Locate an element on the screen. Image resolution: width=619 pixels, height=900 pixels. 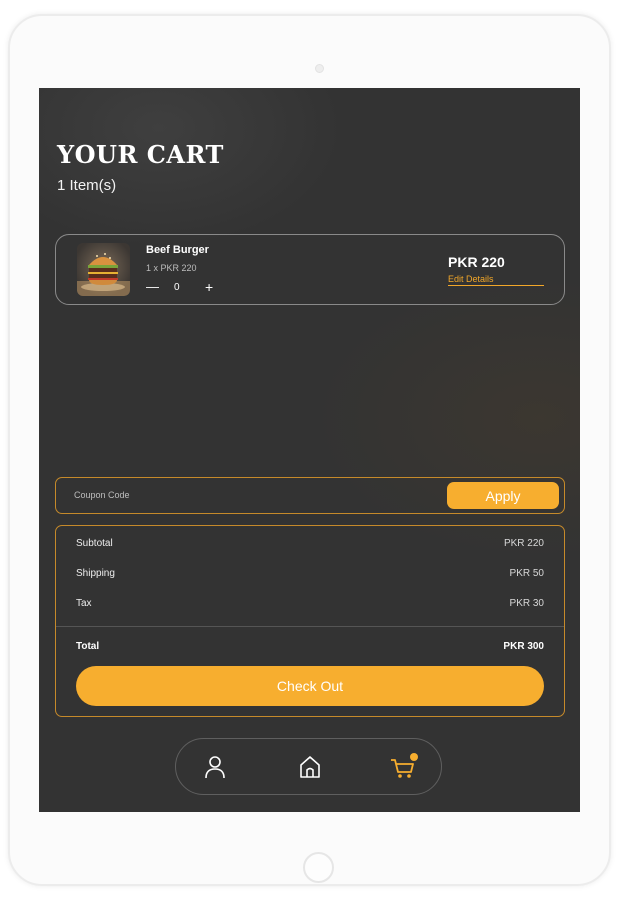
home-icon is located at coordinates (310, 767).